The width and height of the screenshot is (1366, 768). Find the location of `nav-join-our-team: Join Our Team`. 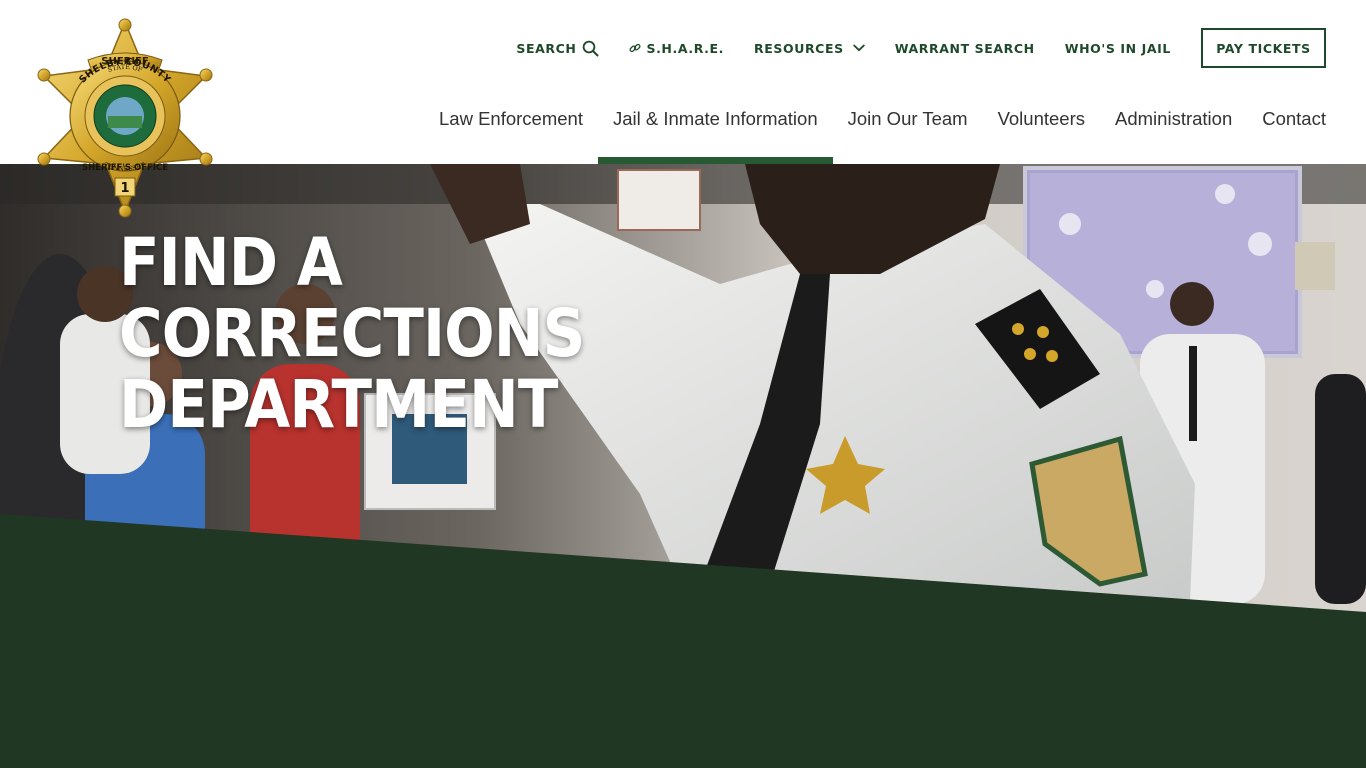

nav-join-our-team: Join Our Team is located at coordinates (908, 132).